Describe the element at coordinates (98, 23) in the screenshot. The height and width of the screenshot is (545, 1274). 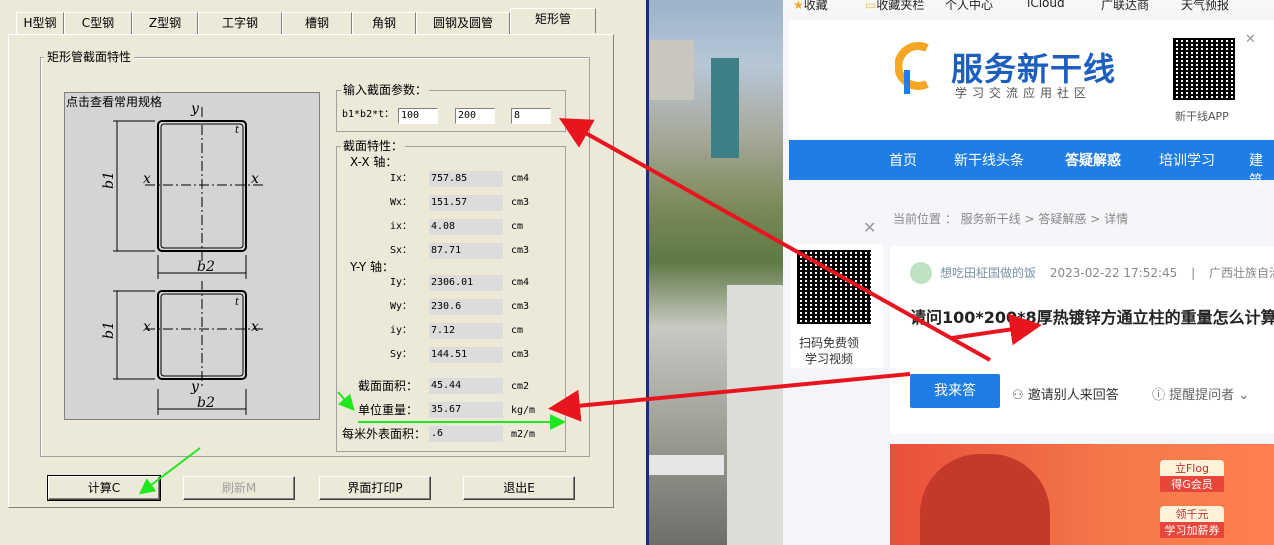
I see `tab-c-steel: C型钢` at that location.